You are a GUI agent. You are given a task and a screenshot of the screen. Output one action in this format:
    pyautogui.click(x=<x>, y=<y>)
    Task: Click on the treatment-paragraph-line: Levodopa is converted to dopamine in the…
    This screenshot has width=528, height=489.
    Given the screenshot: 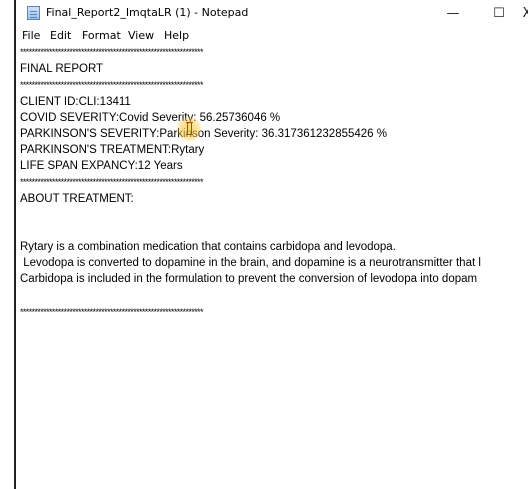 What is the action you would take?
    pyautogui.click(x=250, y=263)
    